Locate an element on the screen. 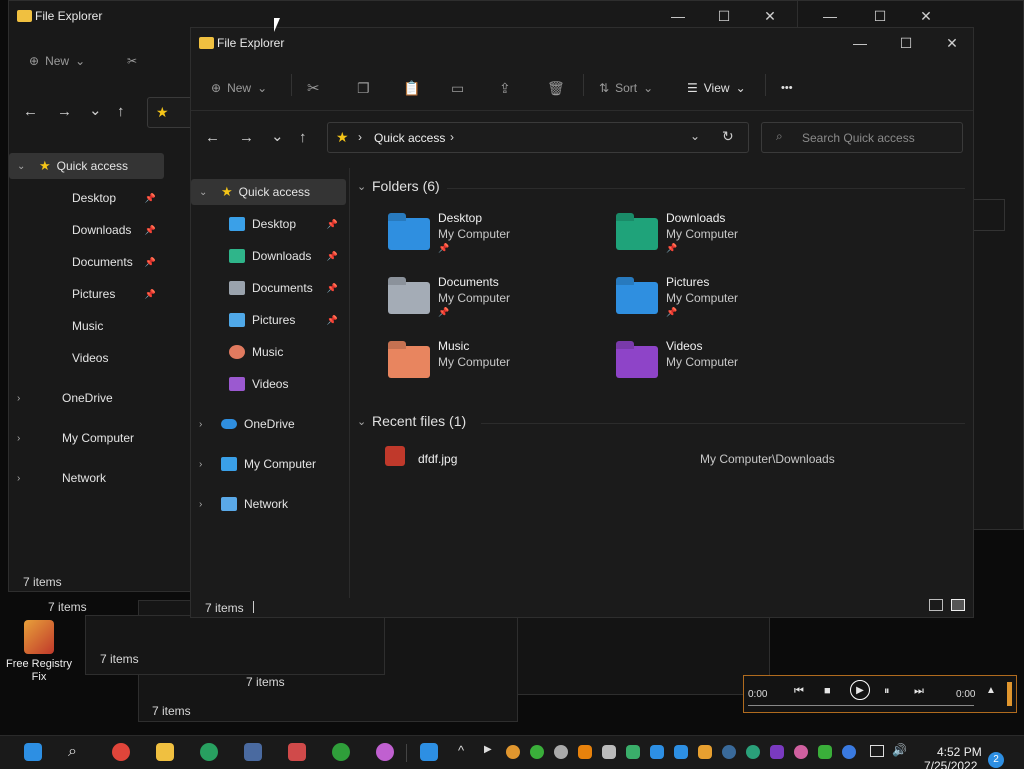  search-icon: ⌕ is located at coordinates (77, 752).